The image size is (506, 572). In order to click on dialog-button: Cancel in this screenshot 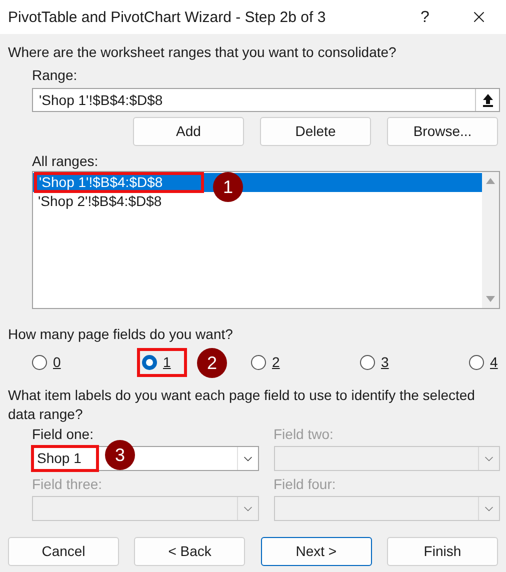, I will do `click(63, 551)`.